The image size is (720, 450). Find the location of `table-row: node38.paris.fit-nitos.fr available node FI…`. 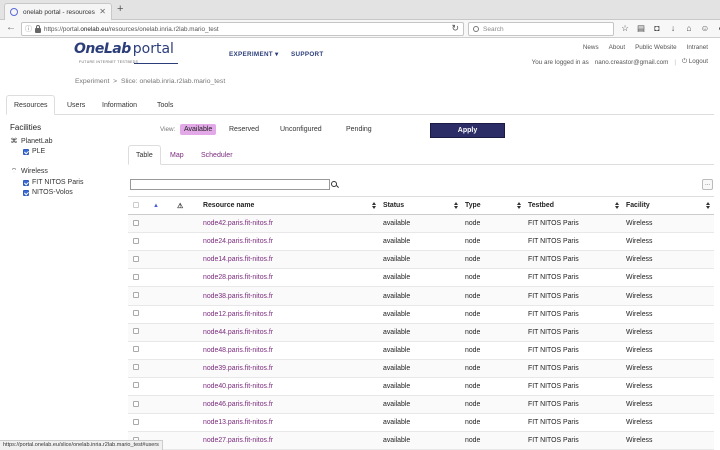

table-row: node38.paris.fit-nitos.fr available node FI… is located at coordinates (421, 296).